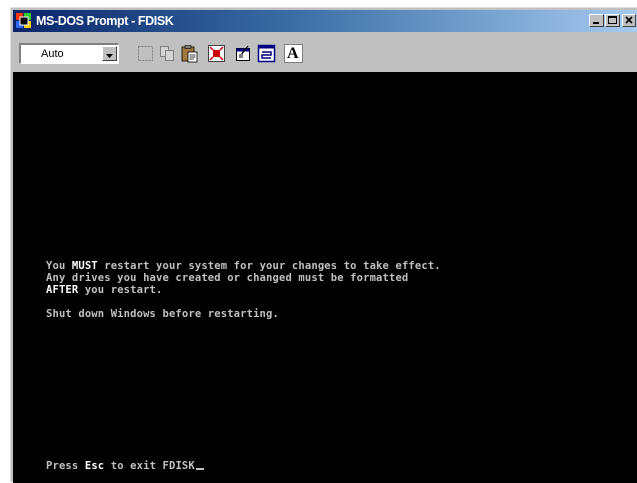 This screenshot has width=637, height=483. I want to click on paste-icon, so click(189, 54).